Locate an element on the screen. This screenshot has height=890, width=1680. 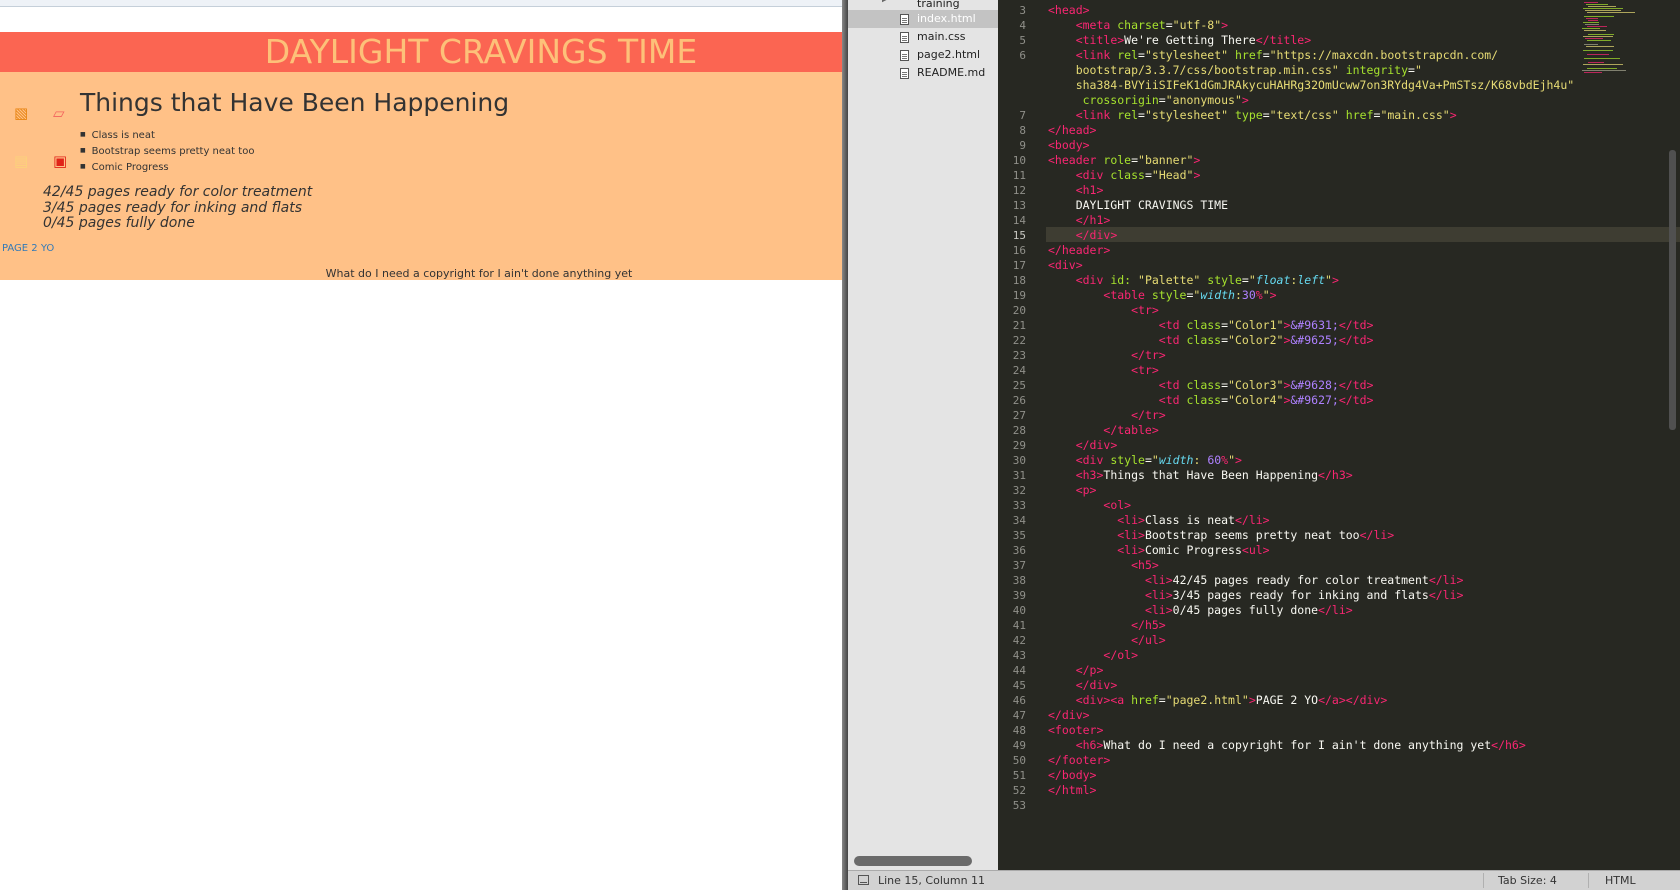
line-number: 12 is located at coordinates (1019, 190).